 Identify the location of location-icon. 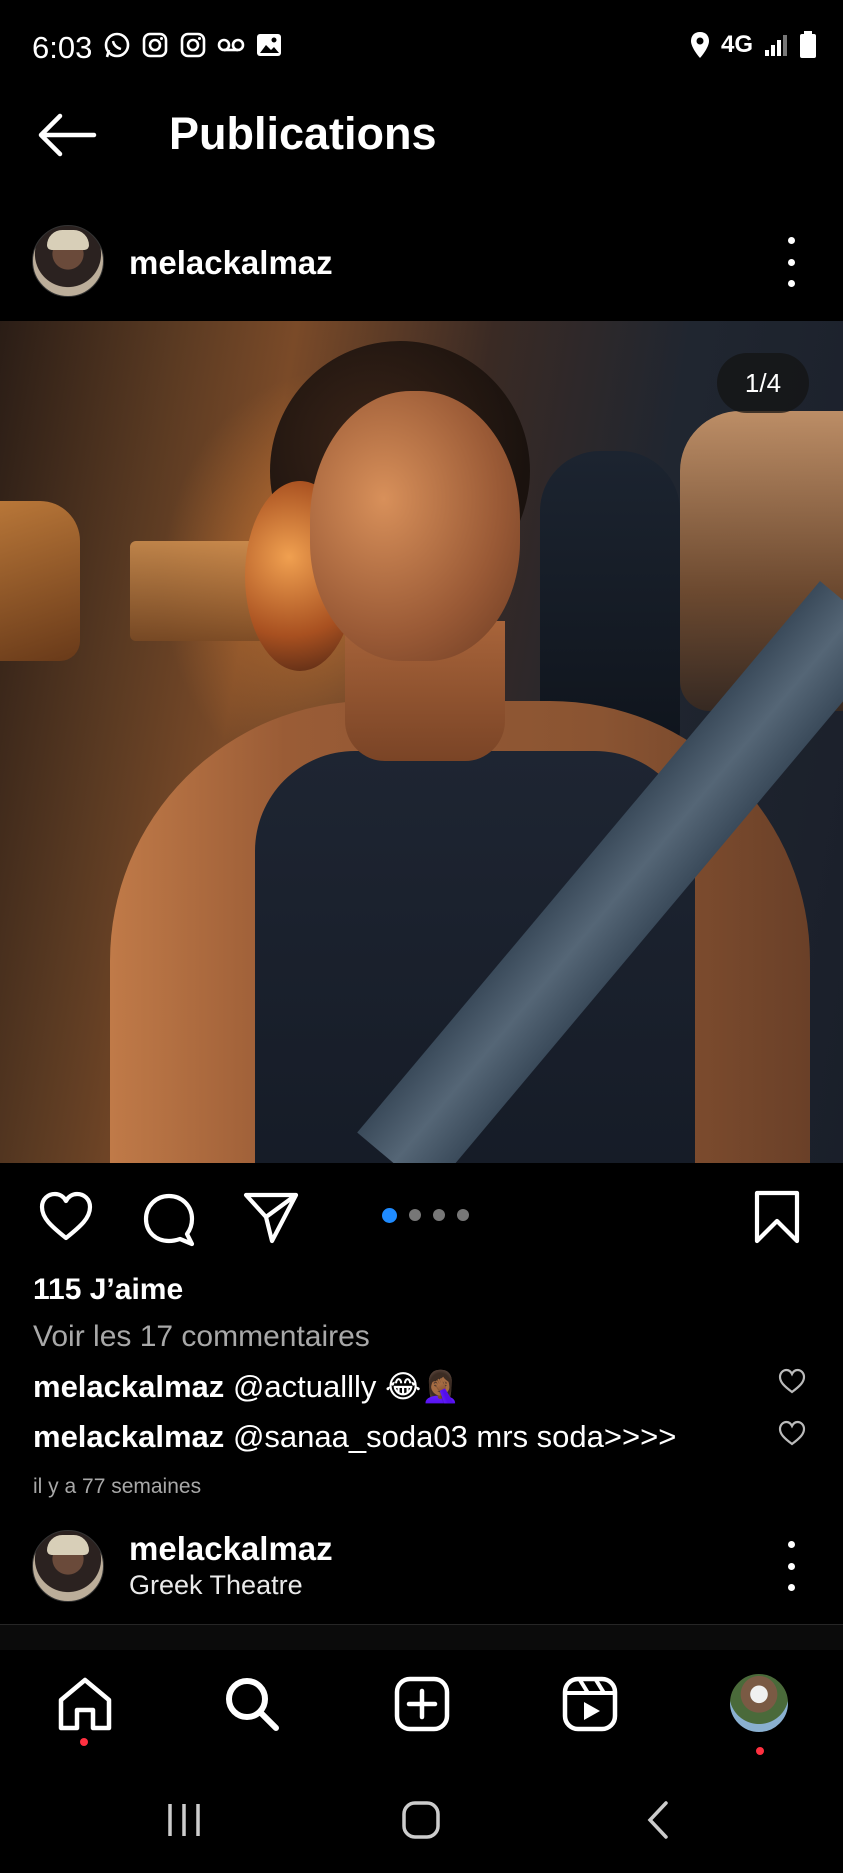
(699, 45).